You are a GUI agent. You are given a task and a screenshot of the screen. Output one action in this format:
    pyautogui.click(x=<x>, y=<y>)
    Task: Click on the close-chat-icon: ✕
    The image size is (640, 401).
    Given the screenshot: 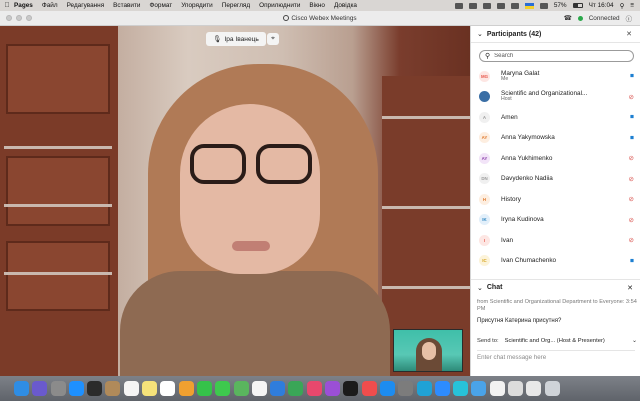 What is the action you would take?
    pyautogui.click(x=630, y=288)
    